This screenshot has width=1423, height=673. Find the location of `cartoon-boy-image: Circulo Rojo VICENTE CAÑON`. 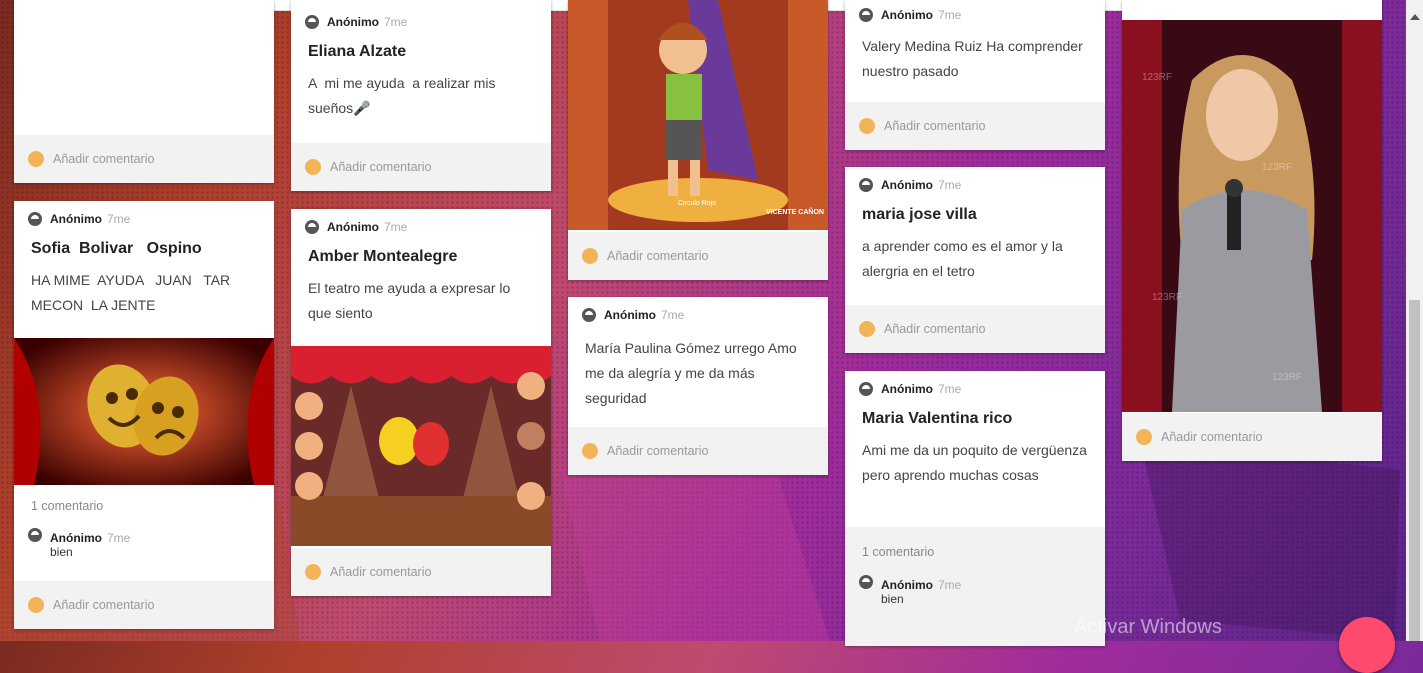

cartoon-boy-image: Circulo Rojo VICENTE CAÑON is located at coordinates (698, 115).